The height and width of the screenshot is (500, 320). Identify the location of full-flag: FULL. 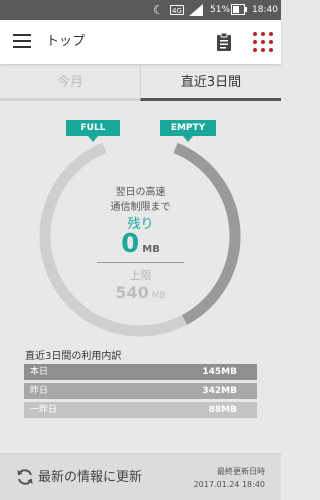
(93, 131).